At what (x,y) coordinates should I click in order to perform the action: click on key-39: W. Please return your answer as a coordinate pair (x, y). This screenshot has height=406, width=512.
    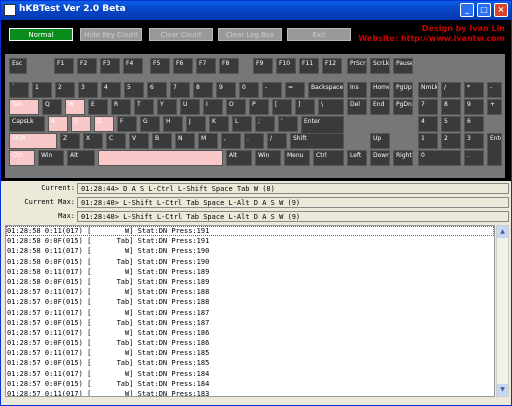
    Looking at the image, I should click on (75, 107).